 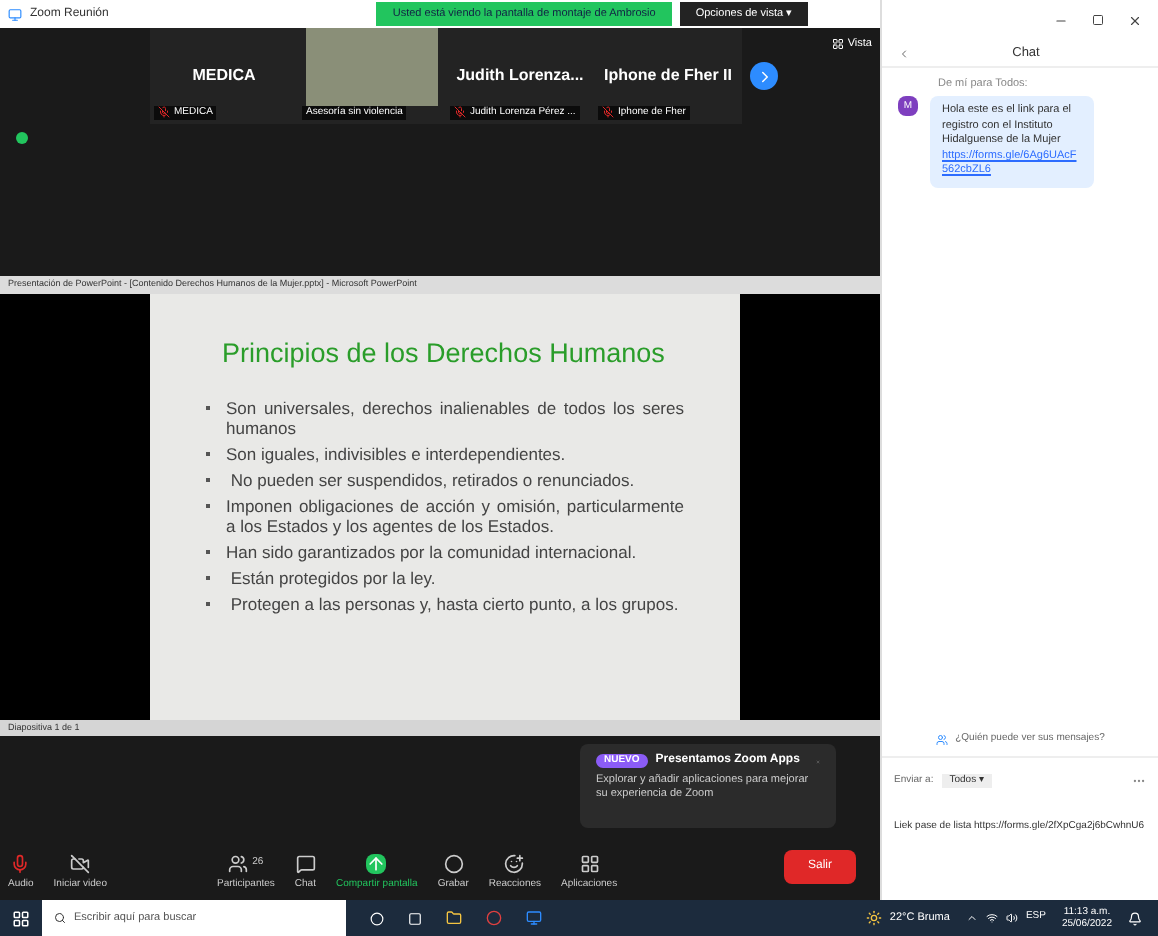 What do you see at coordinates (1011, 918) in the screenshot?
I see `volume-icon` at bounding box center [1011, 918].